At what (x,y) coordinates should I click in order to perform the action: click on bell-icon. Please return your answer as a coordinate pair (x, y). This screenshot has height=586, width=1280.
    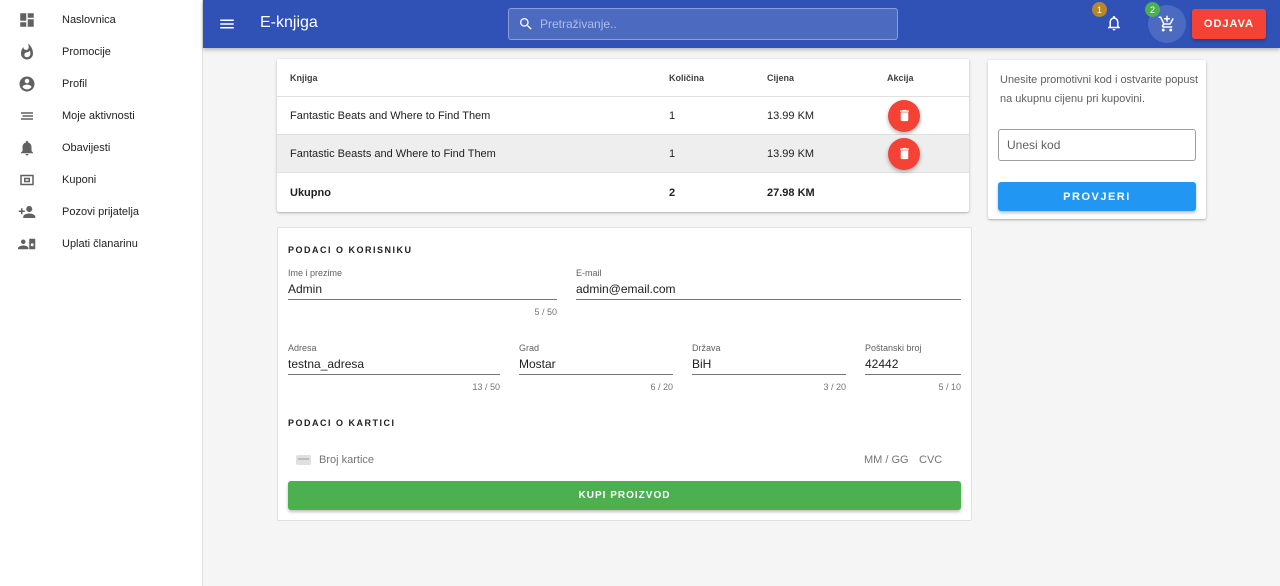
    Looking at the image, I should click on (27, 148).